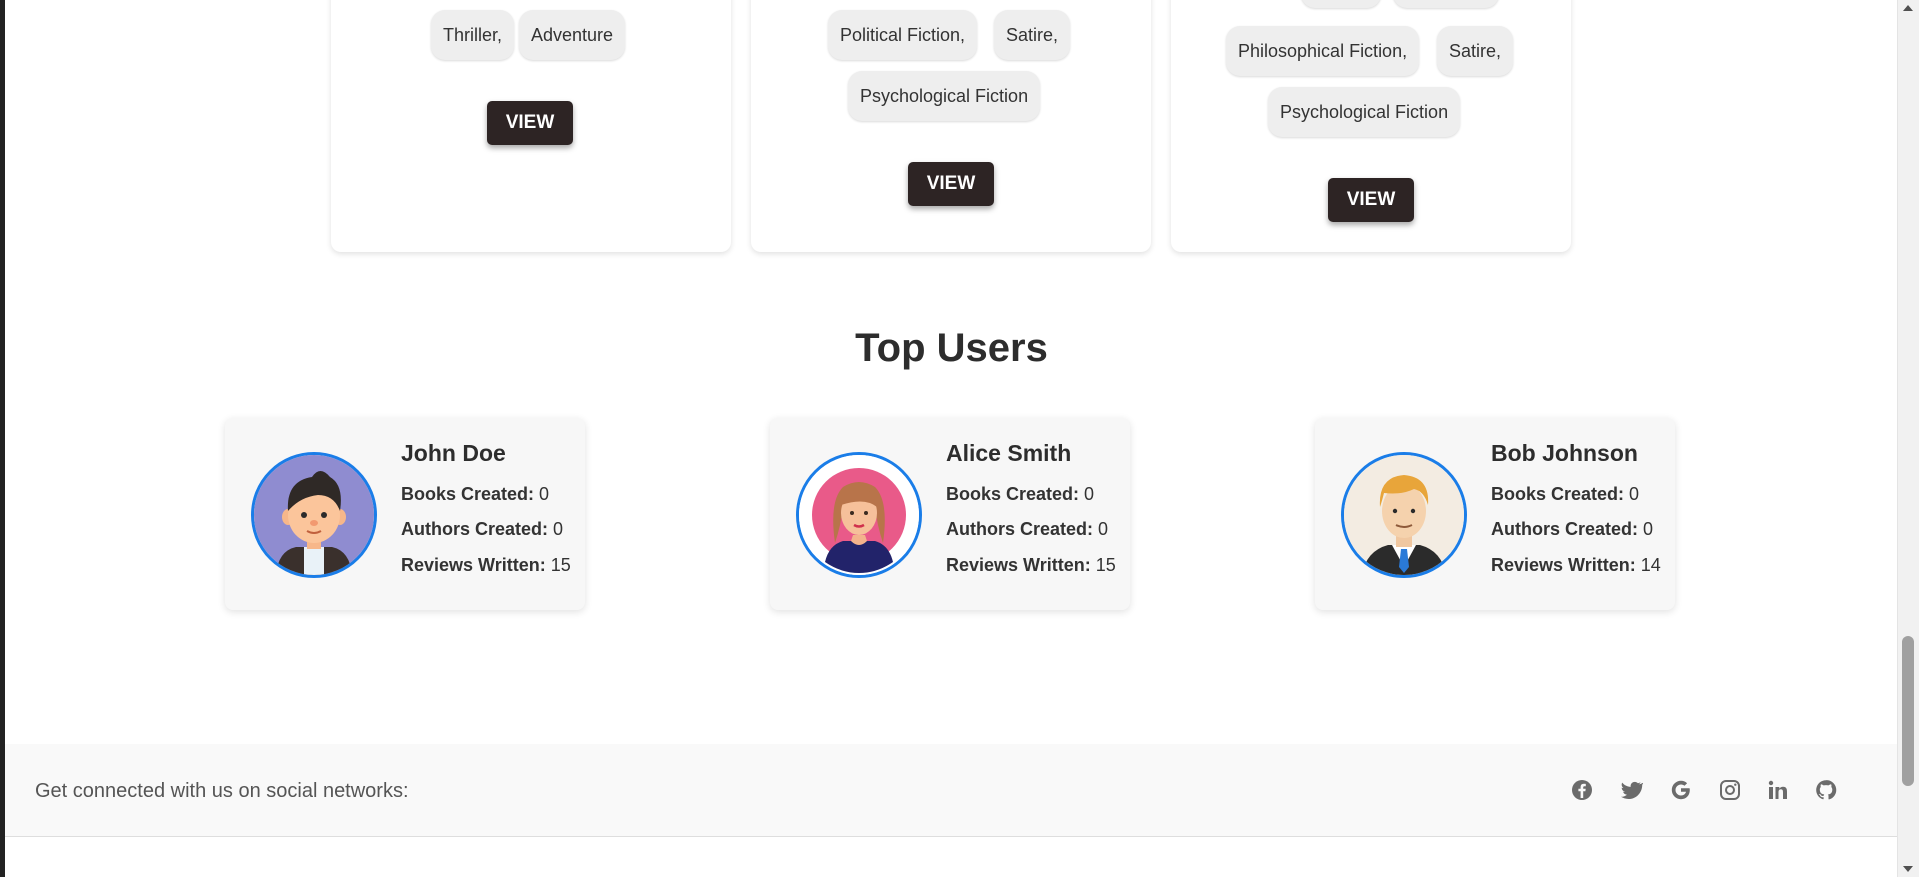  I want to click on reviews-written-stat: Reviews Written: 14, so click(1576, 565).